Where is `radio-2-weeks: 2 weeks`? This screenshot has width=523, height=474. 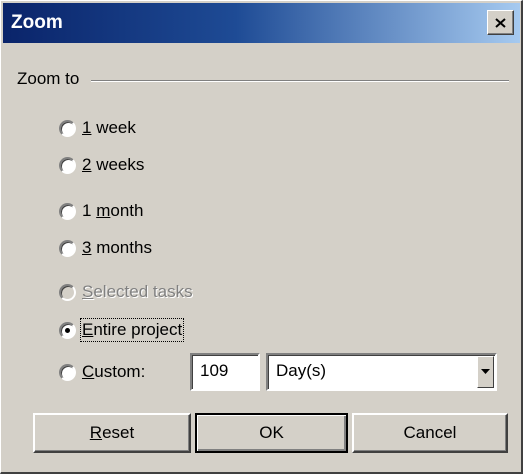 radio-2-weeks: 2 weeks is located at coordinates (101, 165).